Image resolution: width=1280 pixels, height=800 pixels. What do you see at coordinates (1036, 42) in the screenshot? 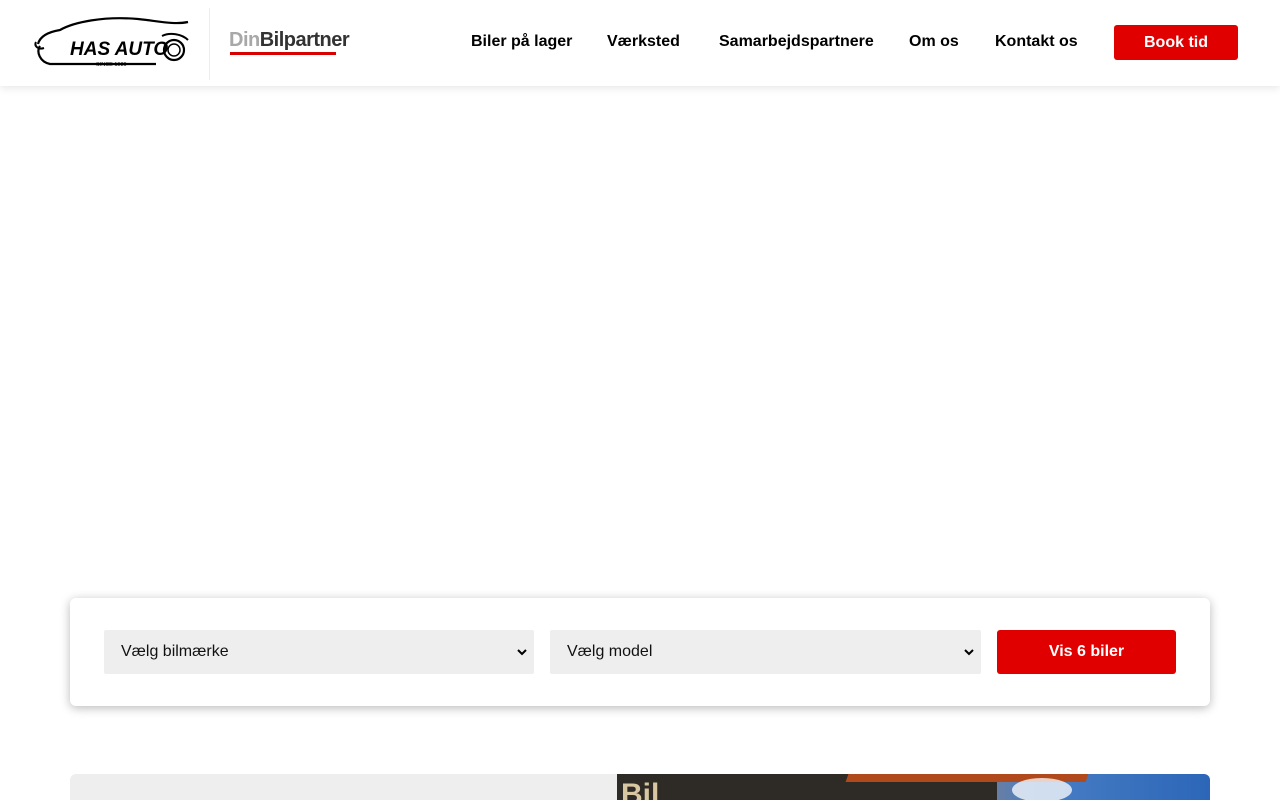
I see `nav-item-kontakt-os: Kontakt os` at bounding box center [1036, 42].